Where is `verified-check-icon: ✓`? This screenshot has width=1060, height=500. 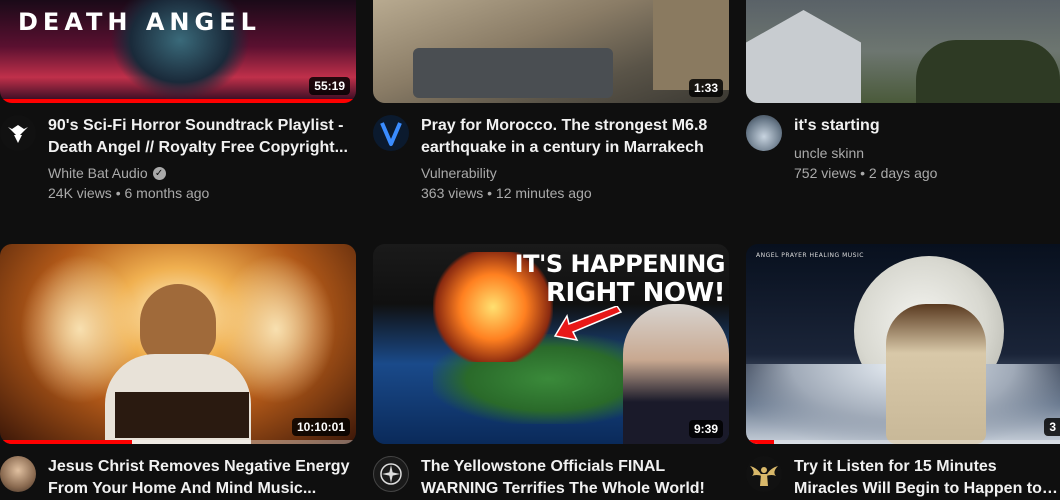
verified-check-icon: ✓ is located at coordinates (159, 173).